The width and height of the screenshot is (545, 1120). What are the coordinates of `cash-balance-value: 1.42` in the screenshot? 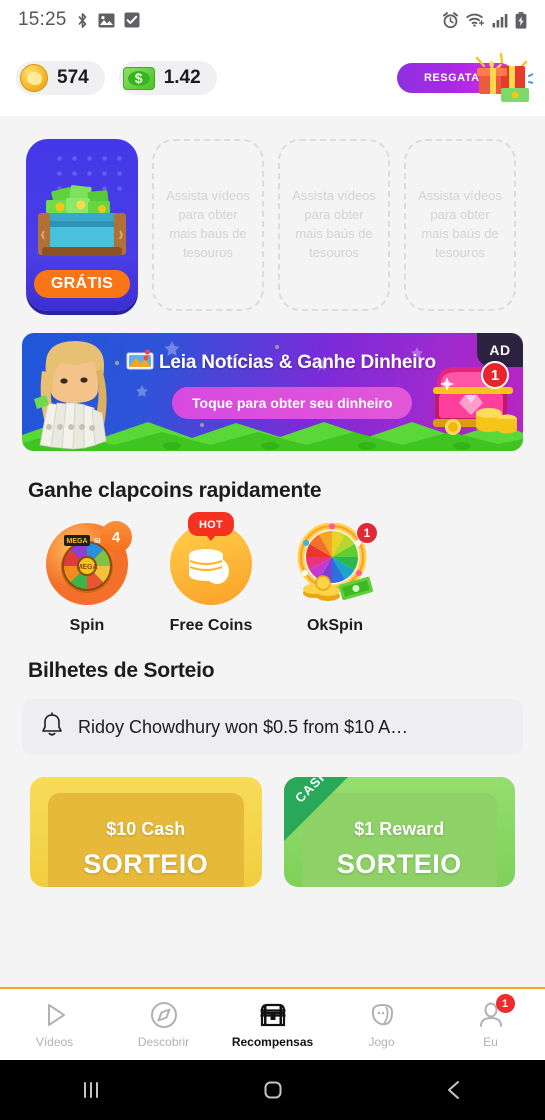 It's located at (182, 77).